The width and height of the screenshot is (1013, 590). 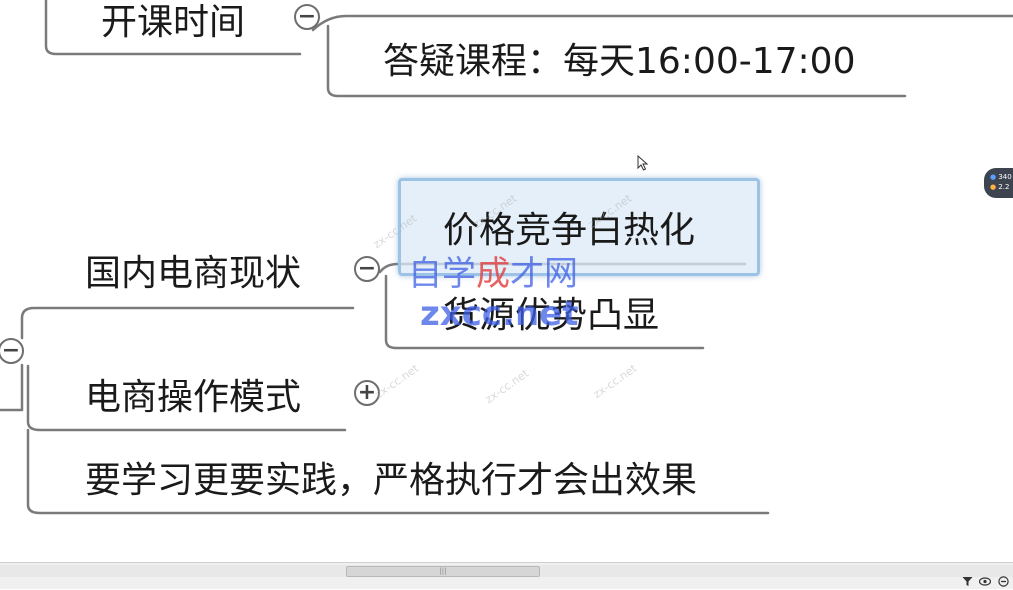 What do you see at coordinates (187, 323) in the screenshot?
I see `branch-line-guonei` at bounding box center [187, 323].